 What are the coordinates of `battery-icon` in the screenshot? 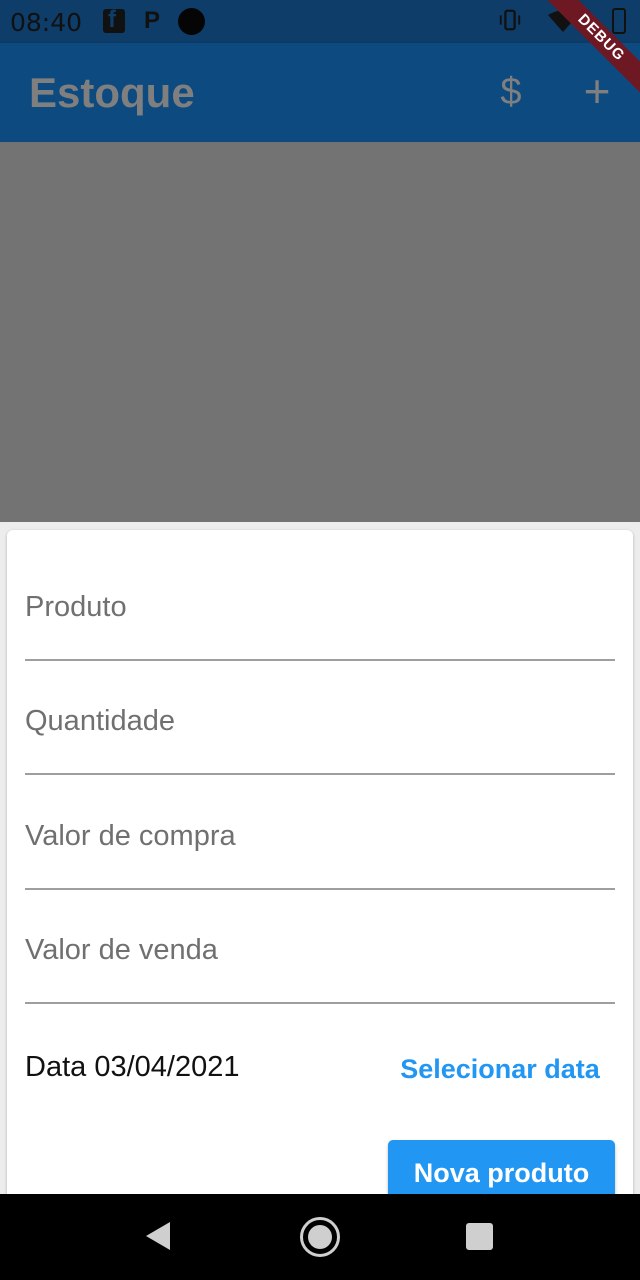 It's located at (619, 21).